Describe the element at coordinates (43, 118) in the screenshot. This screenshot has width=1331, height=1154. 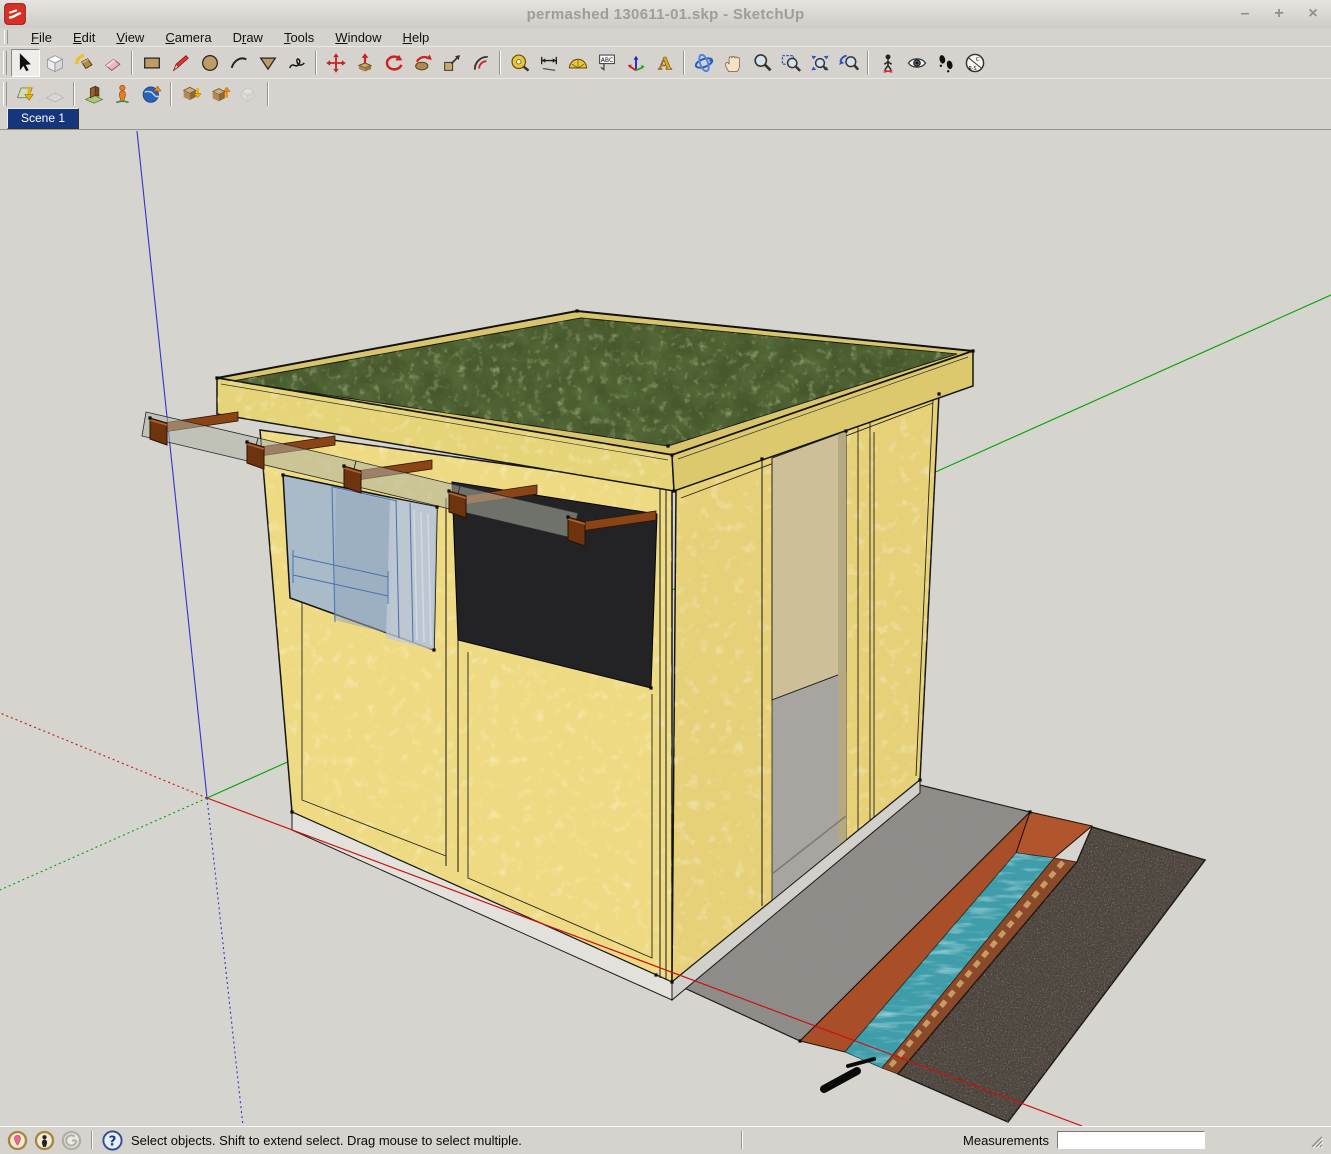
I see `tab-scene-1: Scene 1` at that location.